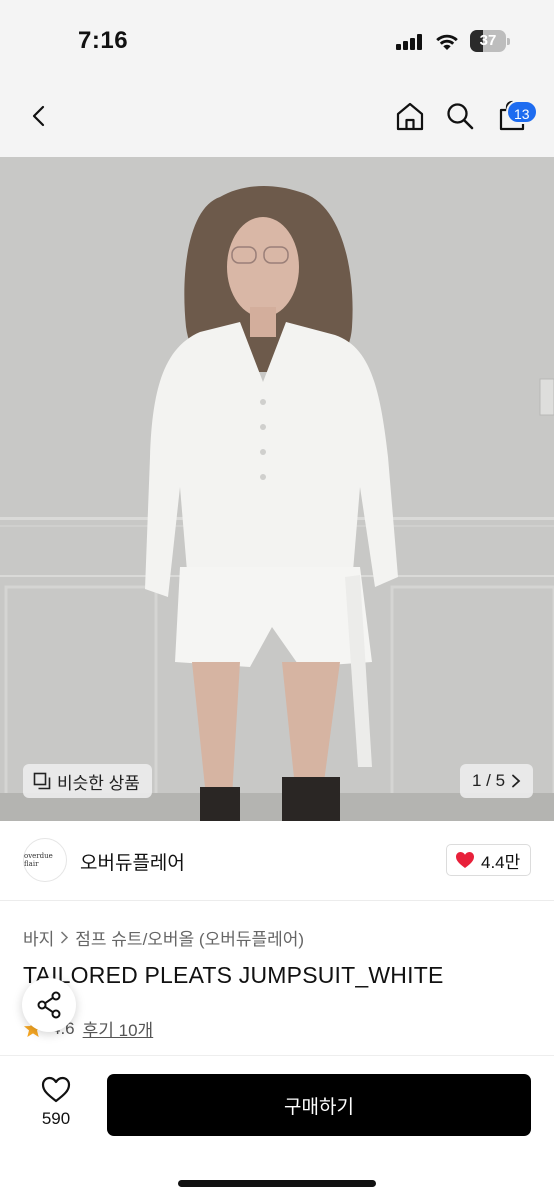  Describe the element at coordinates (98, 783) in the screenshot. I see `similar-products-label: 비슷한 상품` at that location.